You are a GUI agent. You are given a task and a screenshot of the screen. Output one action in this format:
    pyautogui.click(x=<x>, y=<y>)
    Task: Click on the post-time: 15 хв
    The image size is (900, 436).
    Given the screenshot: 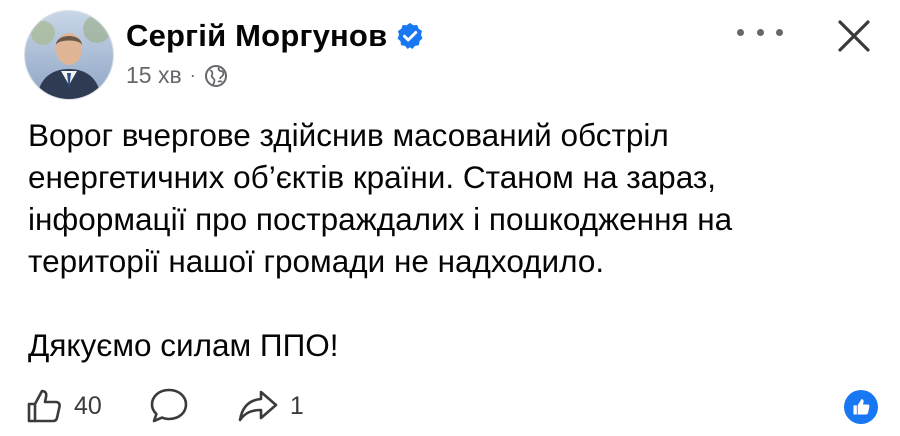 What is the action you would take?
    pyautogui.click(x=154, y=75)
    